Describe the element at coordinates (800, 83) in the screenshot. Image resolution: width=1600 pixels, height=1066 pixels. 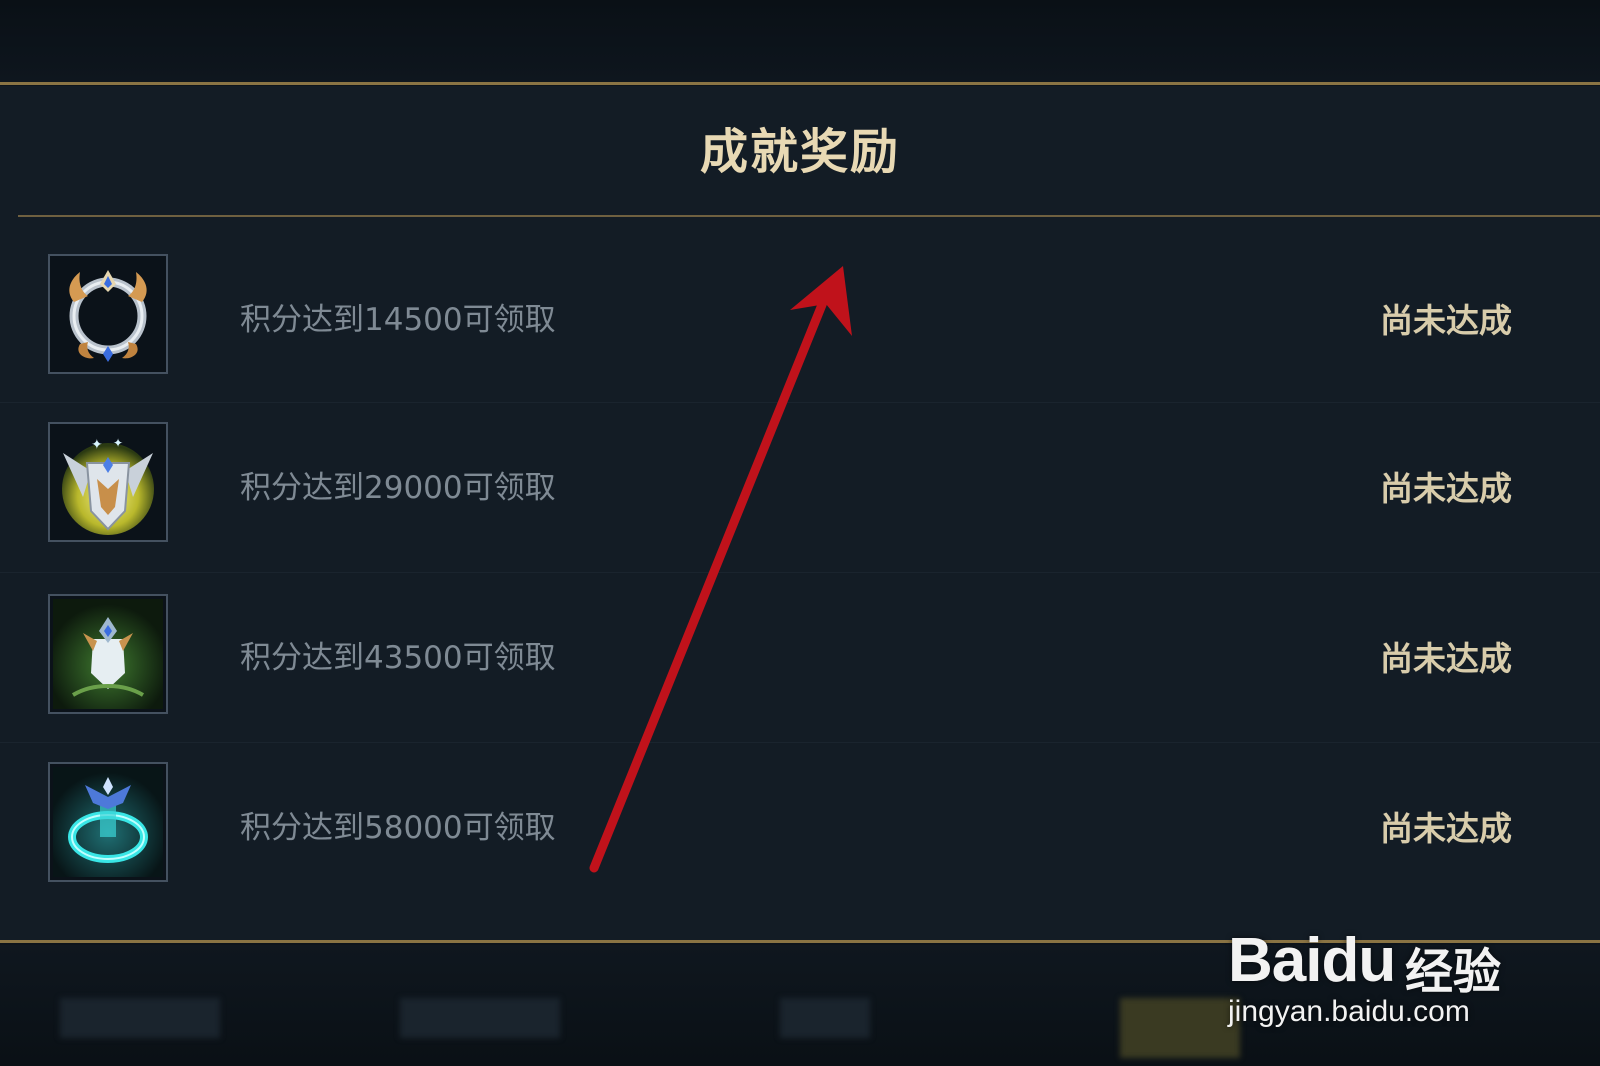
I see `top-gold-divider` at that location.